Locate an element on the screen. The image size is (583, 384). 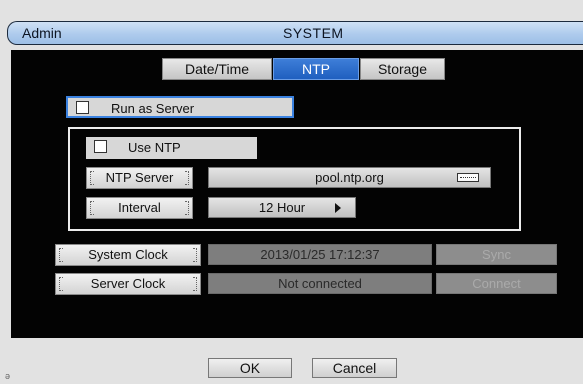
window-title: SYSTEM is located at coordinates (313, 33).